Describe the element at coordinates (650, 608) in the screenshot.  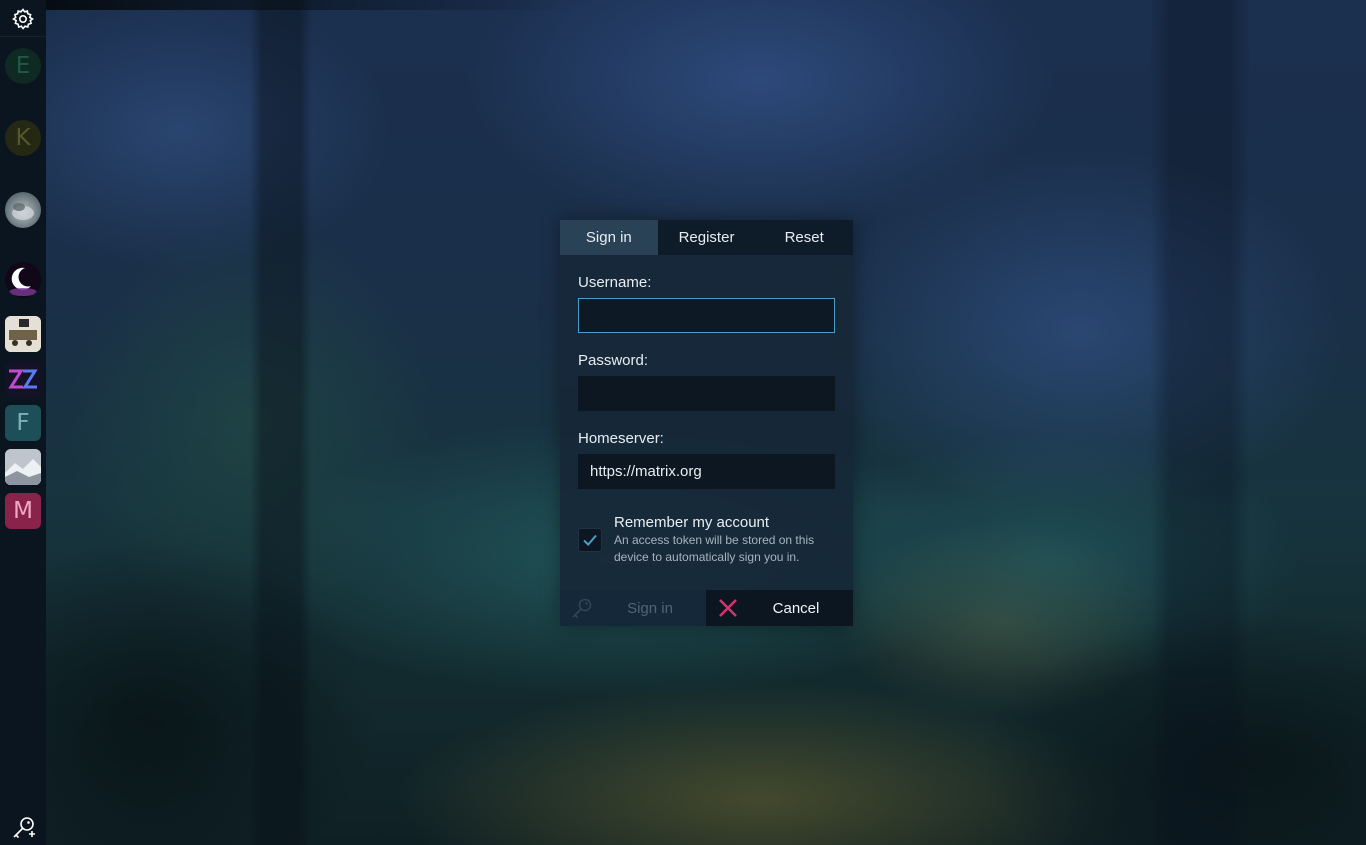
I see `sign-in-label: Sign in` at that location.